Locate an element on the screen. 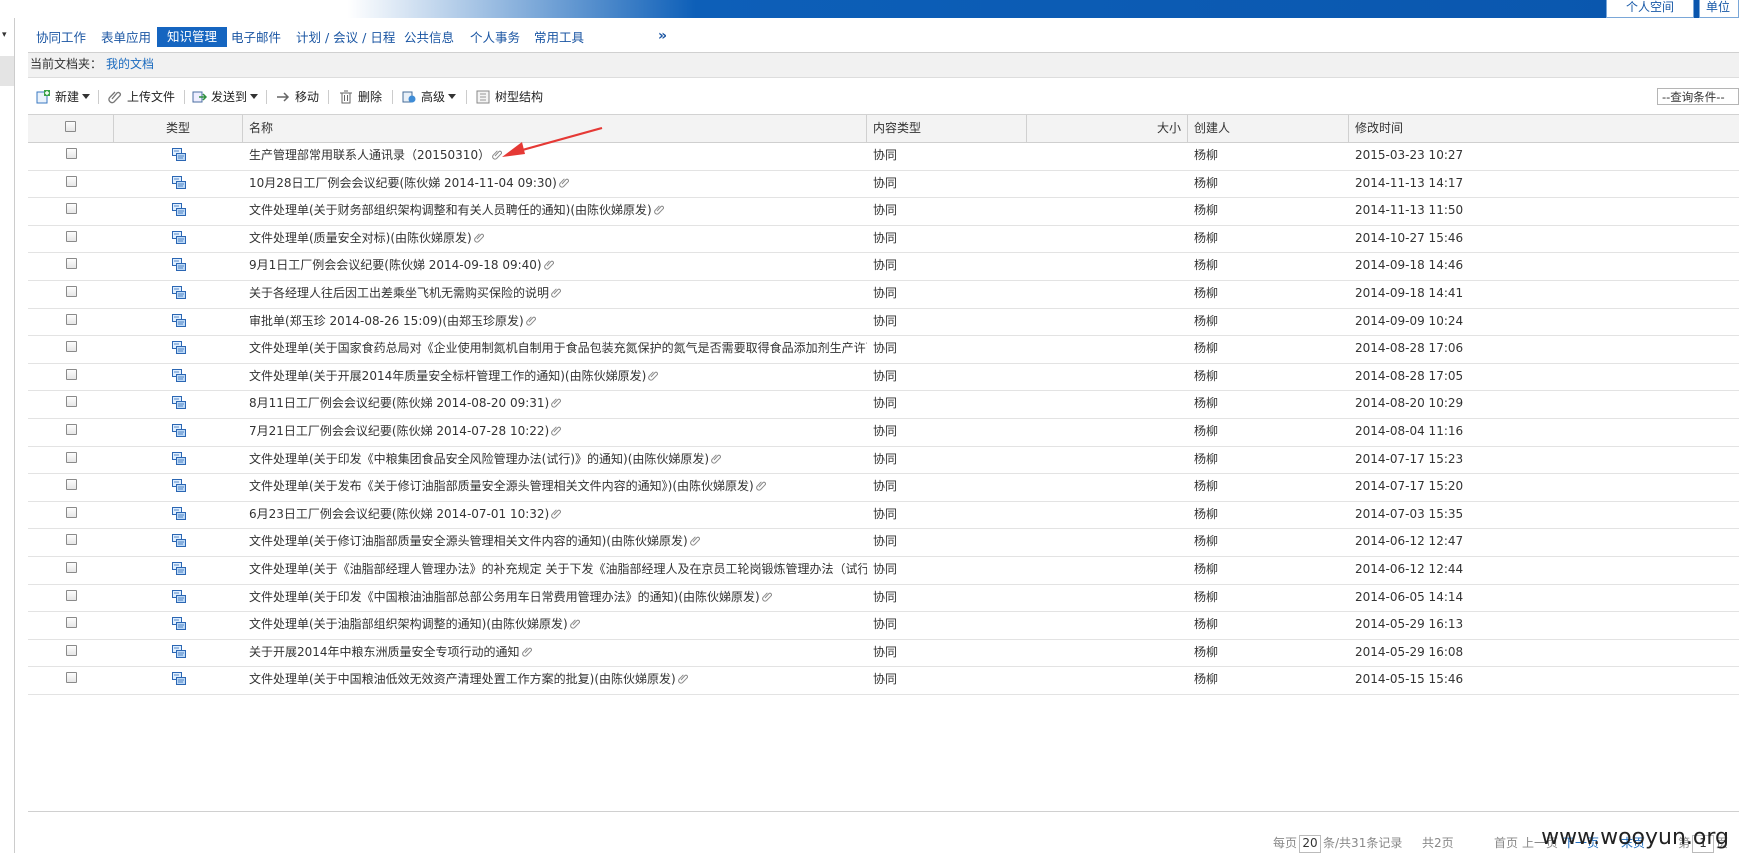  row-name-link: 审批单(郑玉珍 2014-08-26 15:09)(由郑玉珍原发) is located at coordinates (386, 321).